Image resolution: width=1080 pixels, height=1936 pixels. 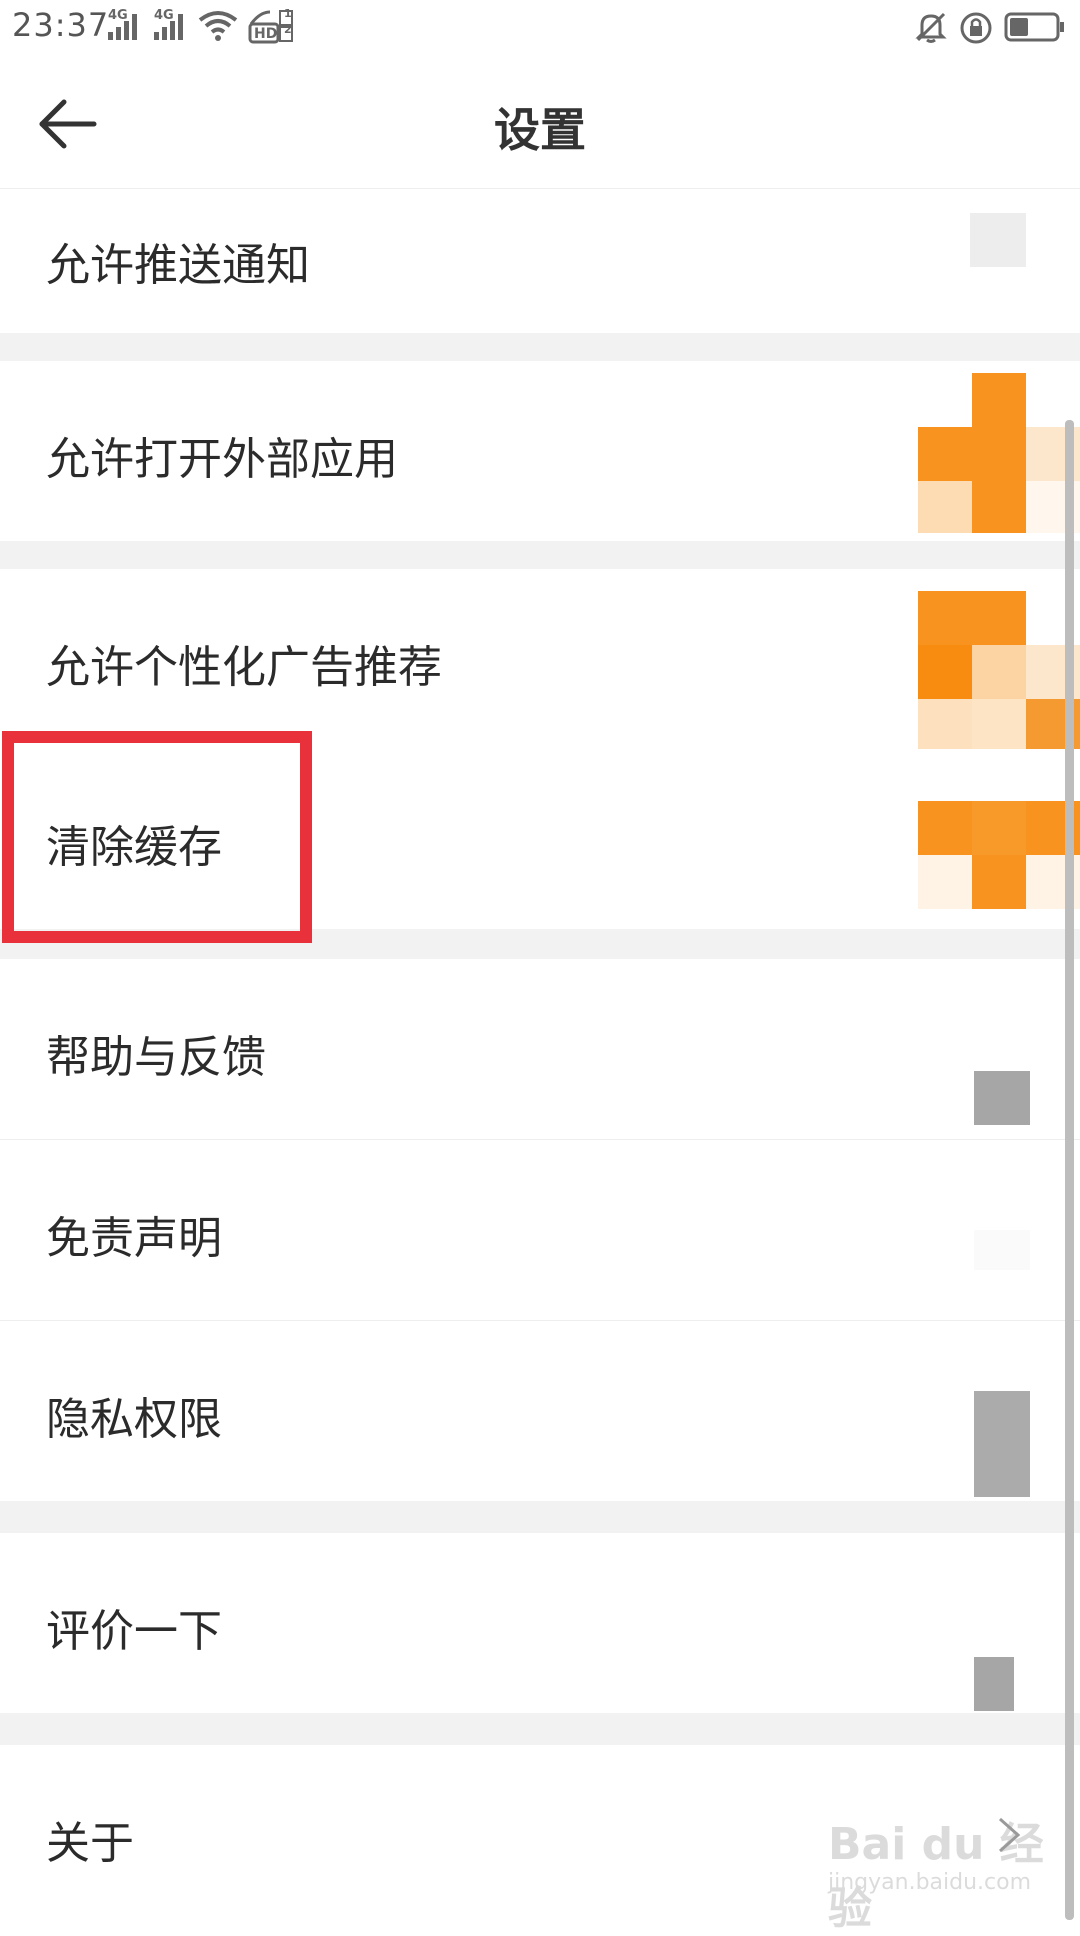 What do you see at coordinates (999, 855) in the screenshot?
I see `cache-size-indicator` at bounding box center [999, 855].